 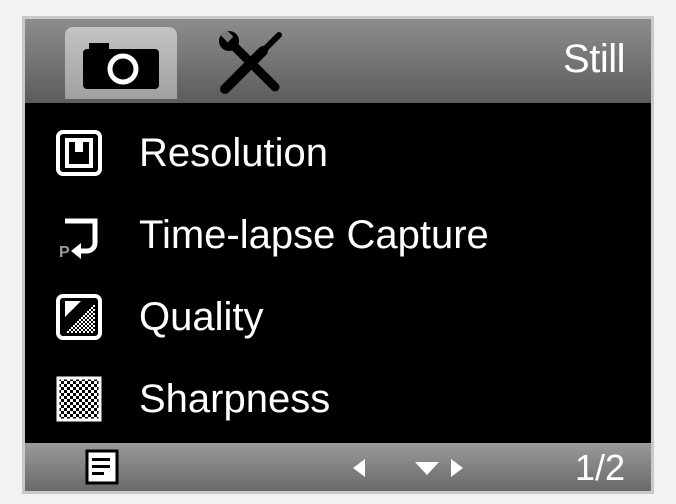 What do you see at coordinates (359, 468) in the screenshot?
I see `left-arrow-icon` at bounding box center [359, 468].